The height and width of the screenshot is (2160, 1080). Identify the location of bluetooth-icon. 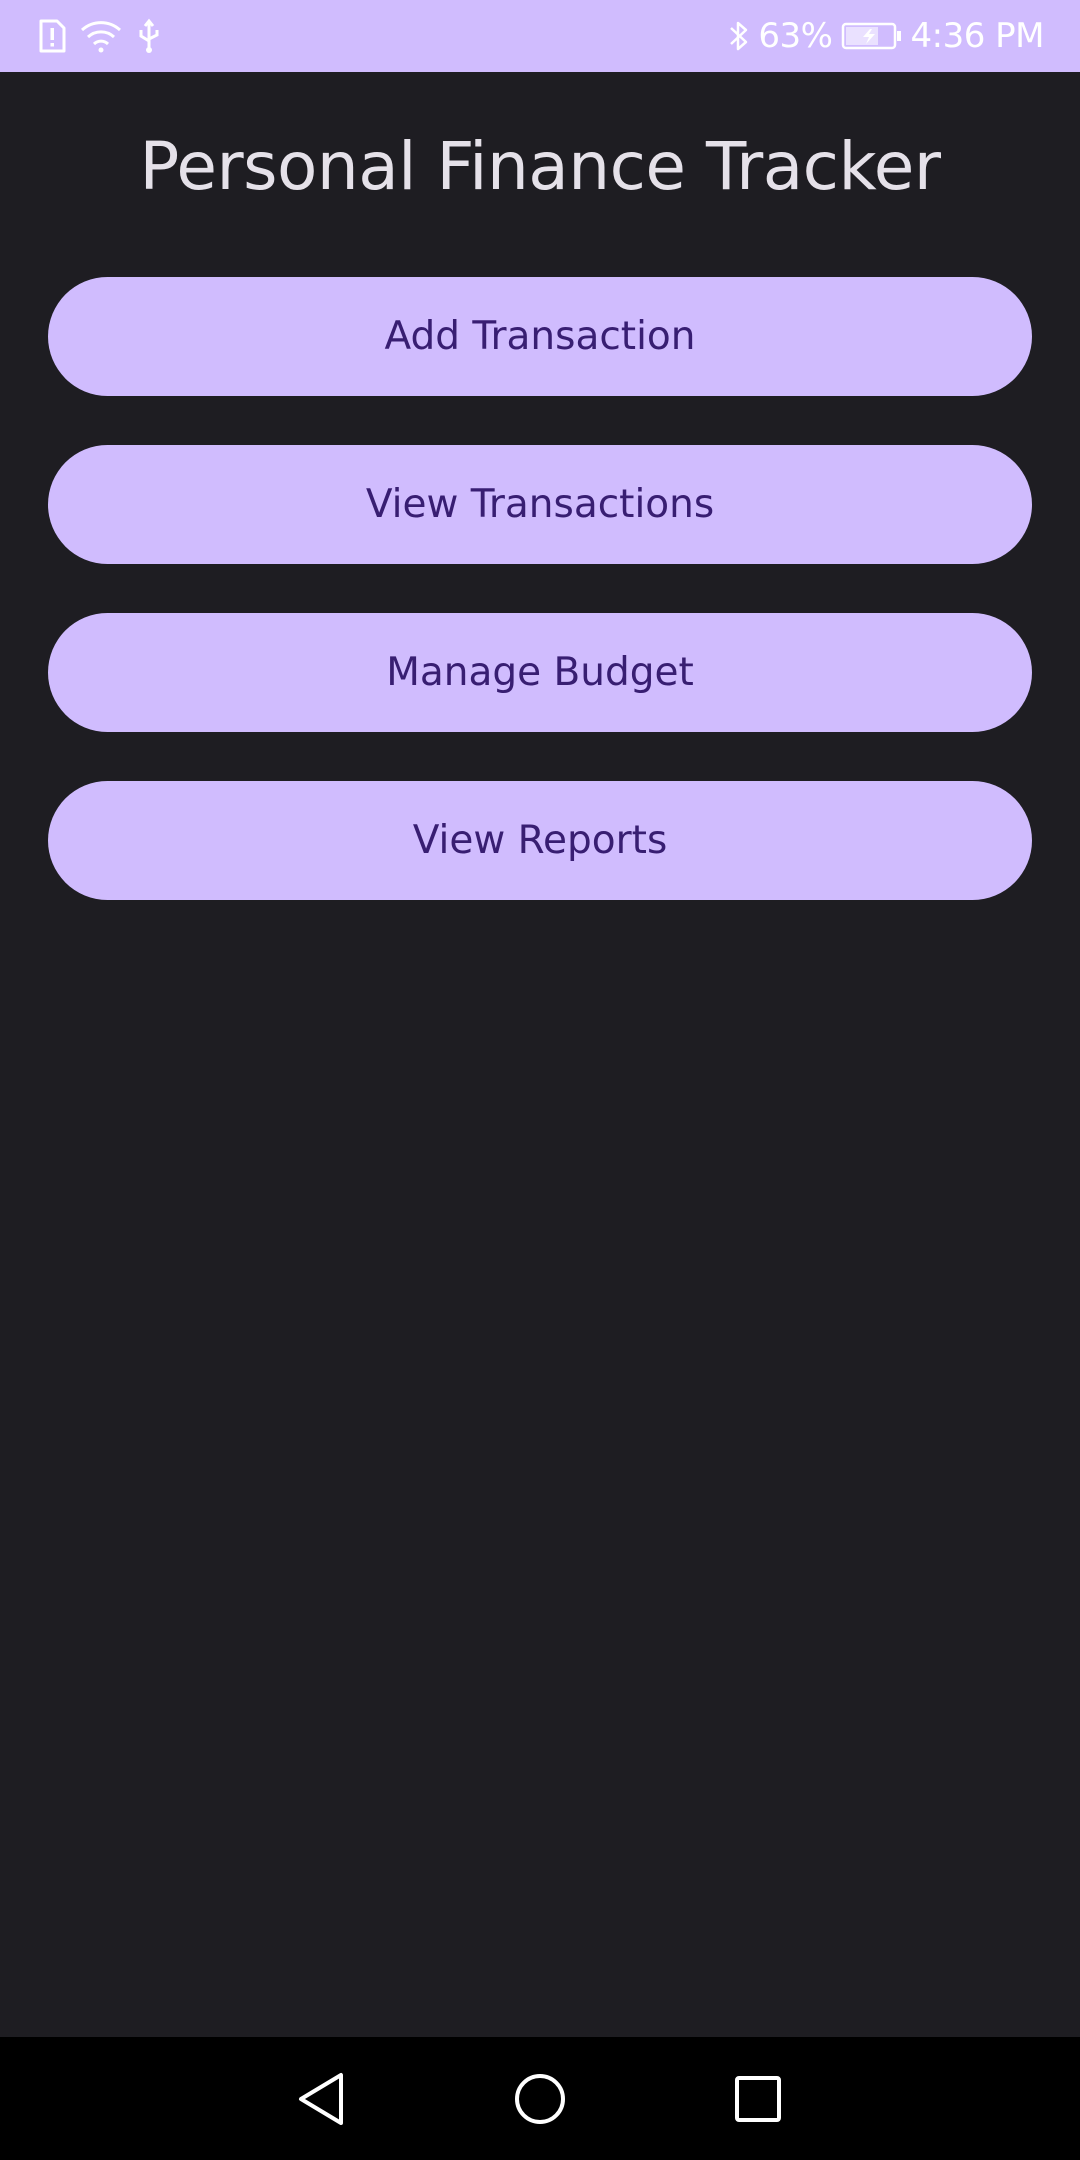
(739, 36).